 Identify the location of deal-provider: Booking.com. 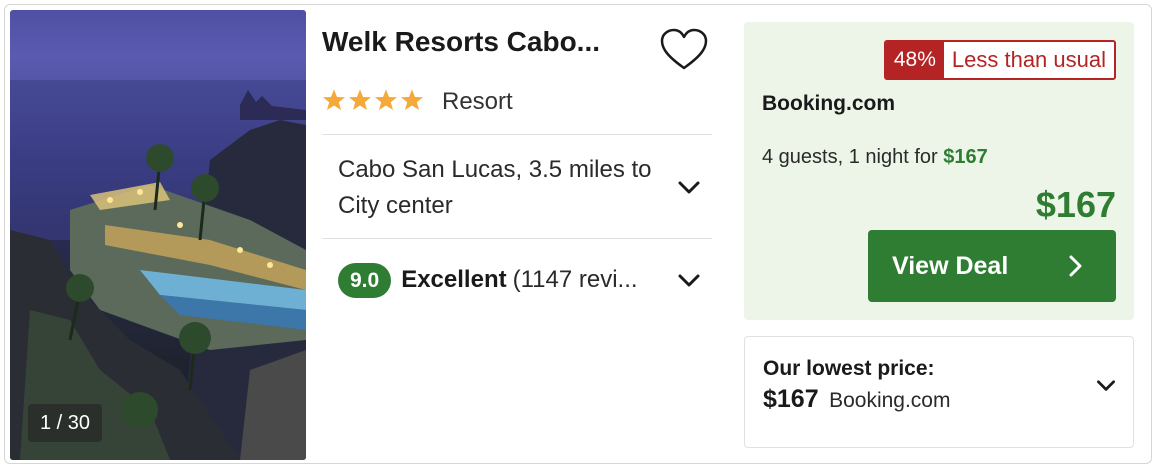
(829, 103).